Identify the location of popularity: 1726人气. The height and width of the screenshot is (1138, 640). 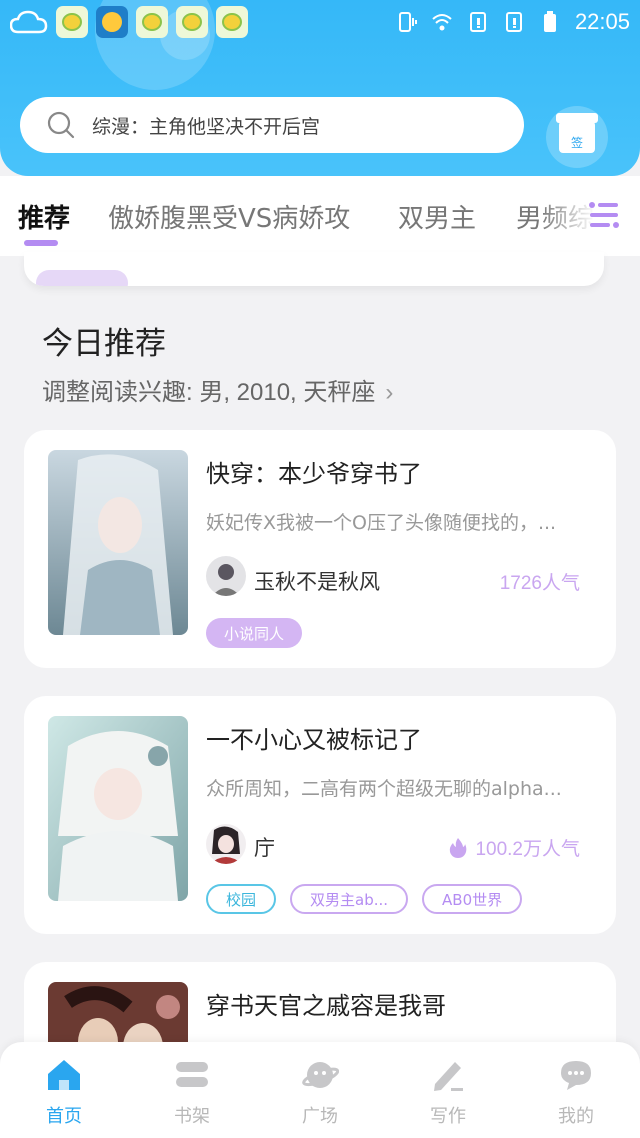
(540, 581).